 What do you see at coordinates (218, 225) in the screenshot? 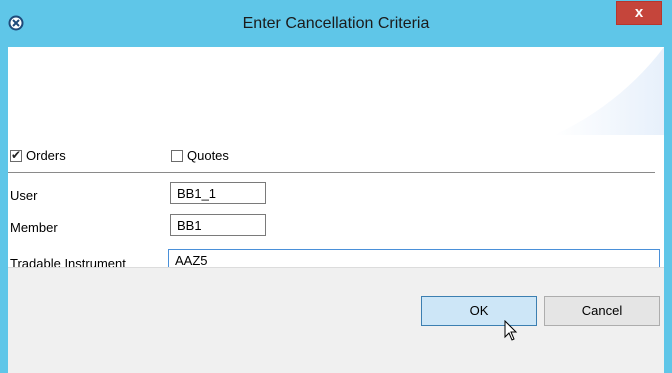
I see `member-field` at bounding box center [218, 225].